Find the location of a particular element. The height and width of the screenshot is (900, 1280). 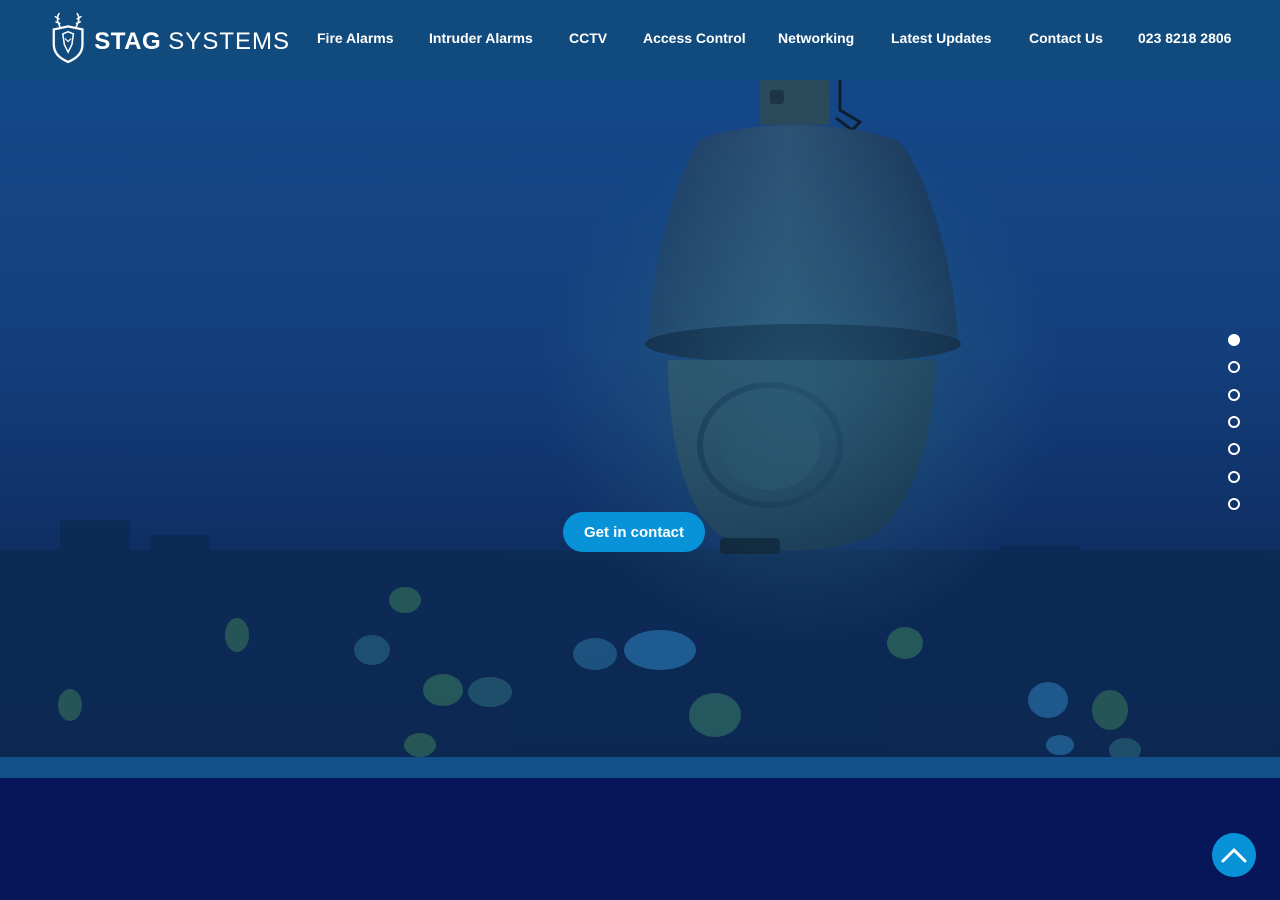

section-divider-strip is located at coordinates (640, 767).